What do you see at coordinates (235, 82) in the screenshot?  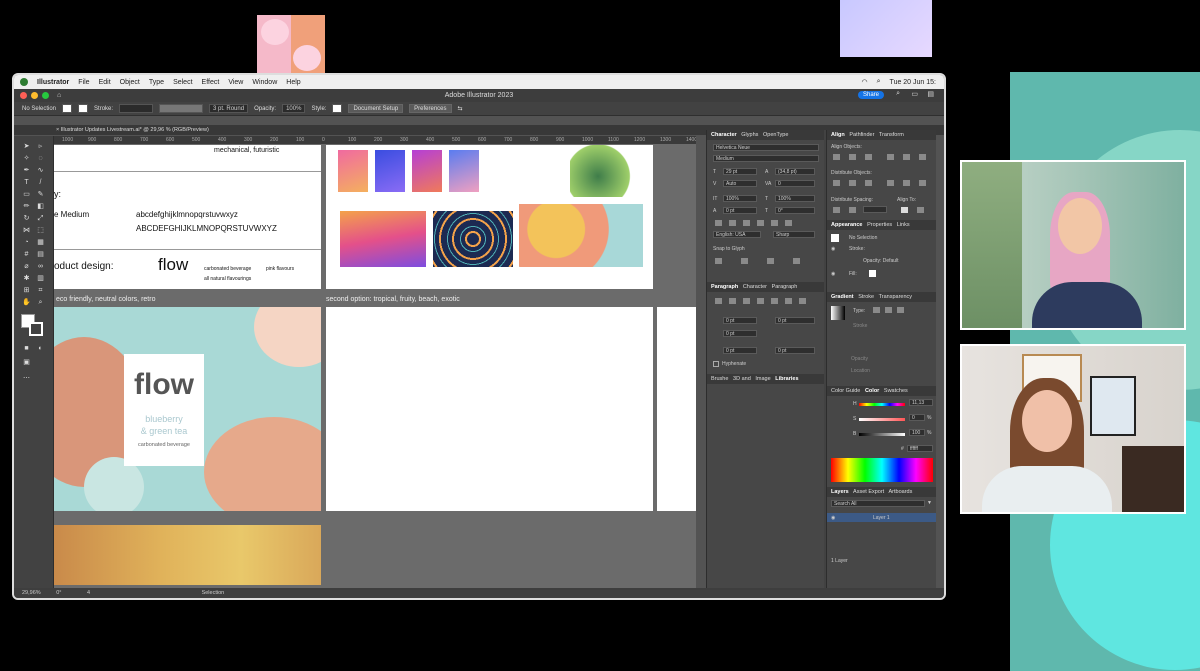 I see `menu-view: View` at bounding box center [235, 82].